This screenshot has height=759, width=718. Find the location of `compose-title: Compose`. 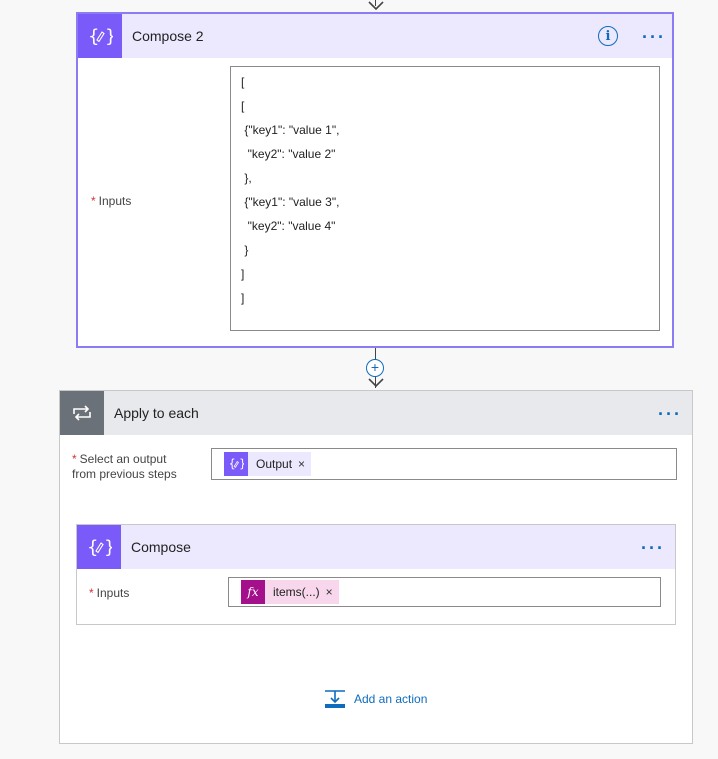

compose-title: Compose is located at coordinates (161, 547).